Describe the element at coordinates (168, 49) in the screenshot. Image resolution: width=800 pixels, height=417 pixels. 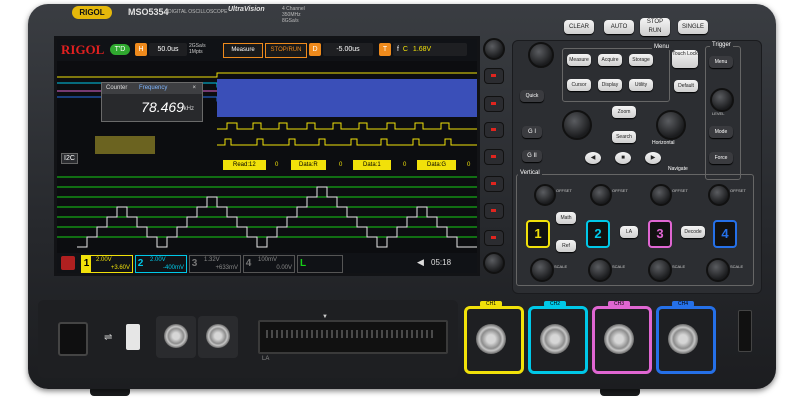
I see `timebase-value: 50.0us` at that location.